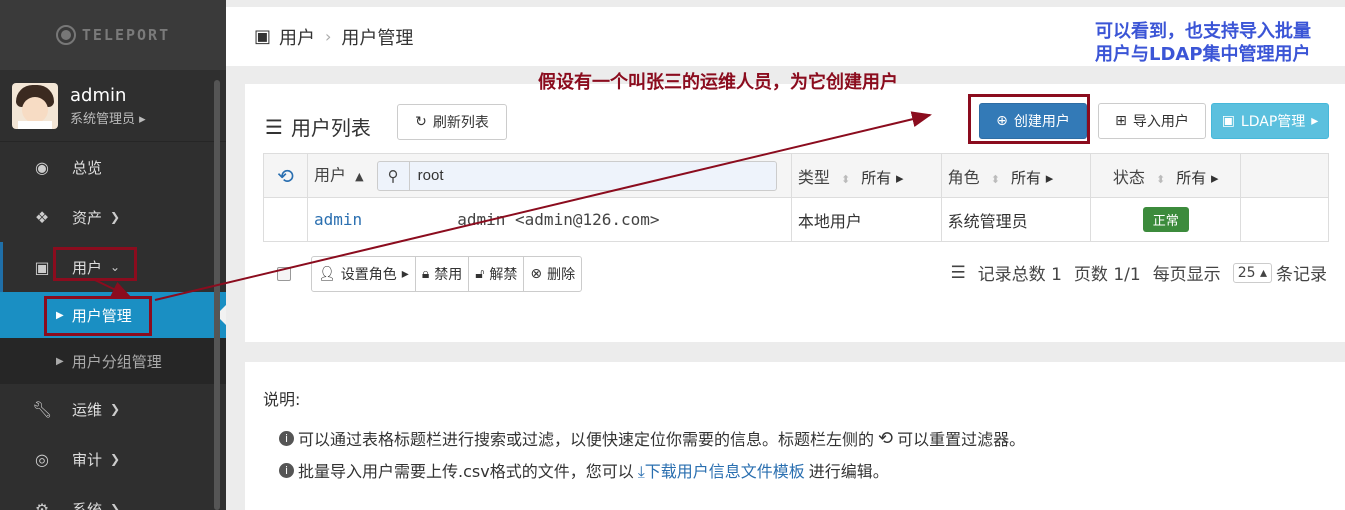 The image size is (1345, 510). Describe the element at coordinates (1301, 275) in the screenshot. I see `per-page-unit: 条记录` at that location.